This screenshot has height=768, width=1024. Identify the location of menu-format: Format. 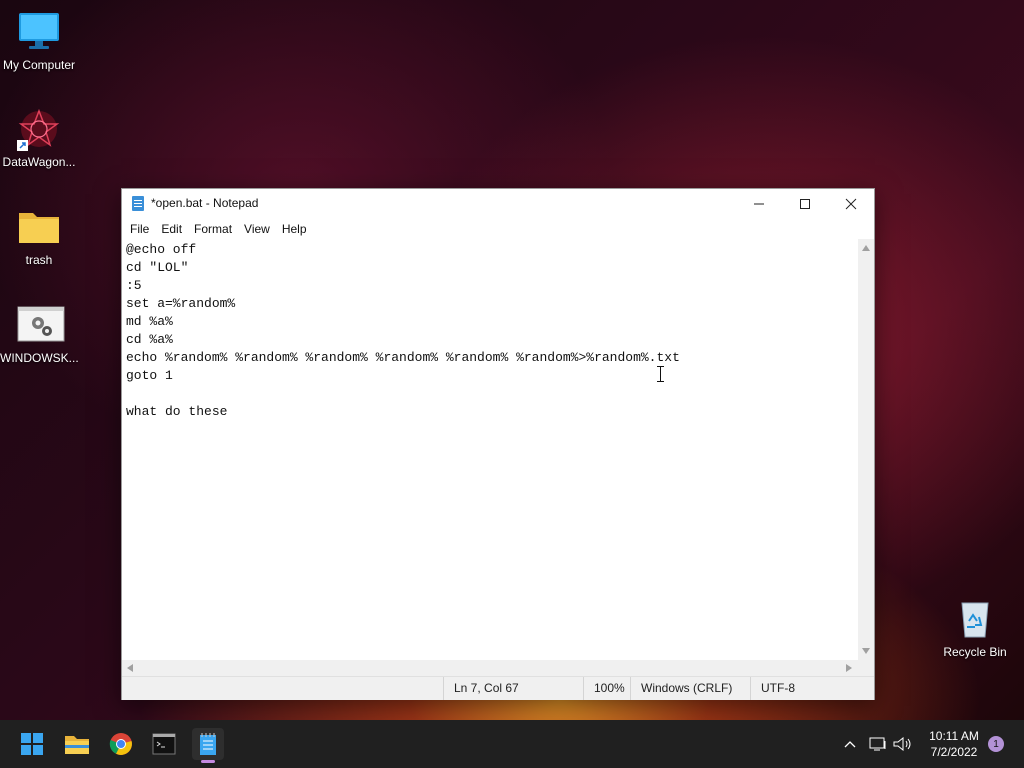
(213, 229).